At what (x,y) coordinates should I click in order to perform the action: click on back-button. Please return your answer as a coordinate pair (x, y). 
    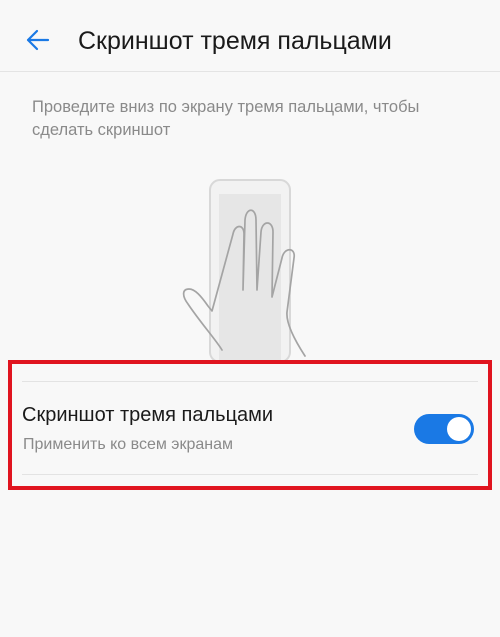
    Looking at the image, I should click on (38, 40).